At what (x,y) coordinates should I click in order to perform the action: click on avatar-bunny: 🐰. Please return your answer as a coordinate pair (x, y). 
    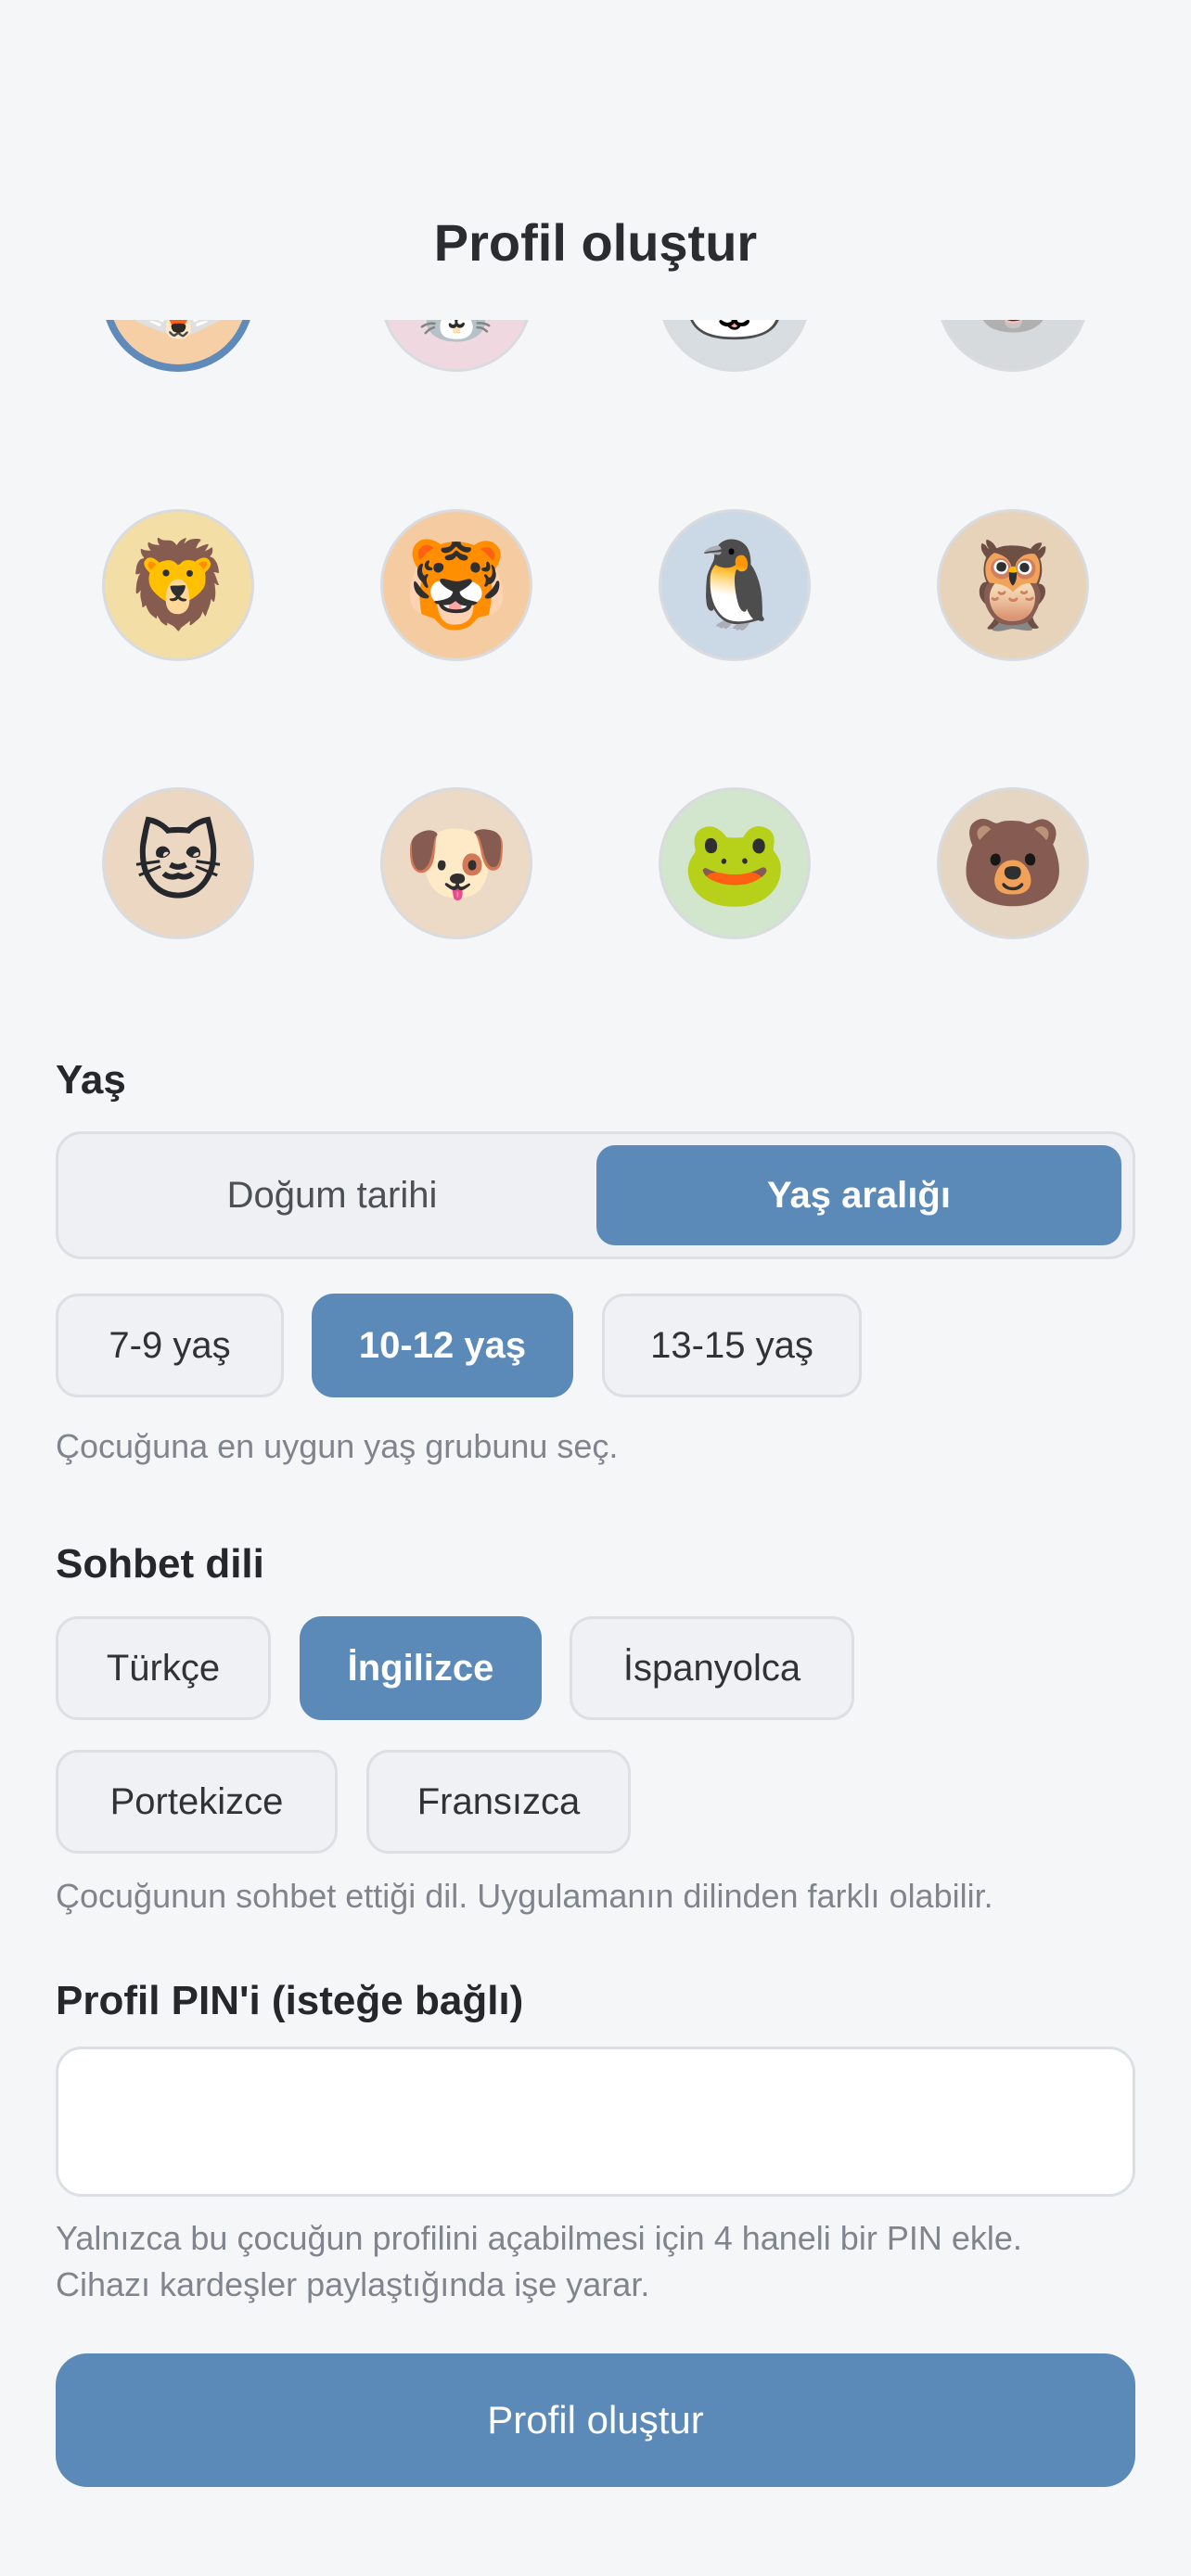
    Looking at the image, I should click on (456, 346).